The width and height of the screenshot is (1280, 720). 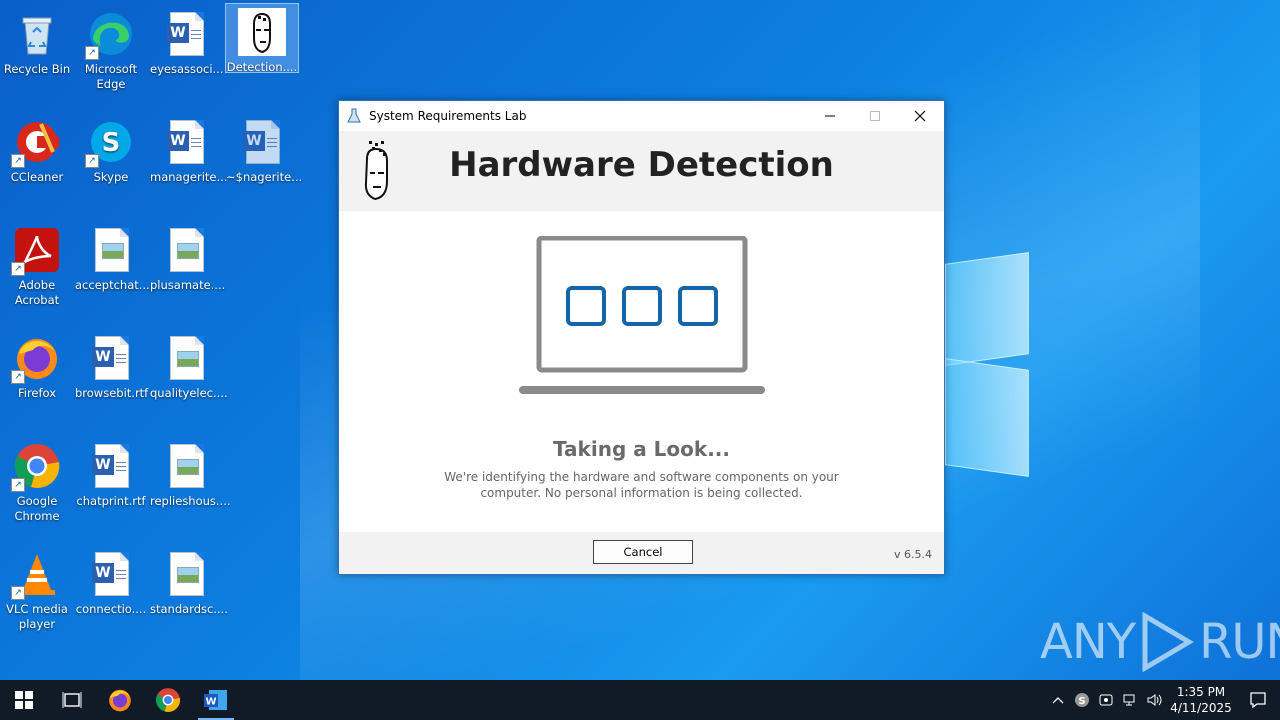 I want to click on desktop-icon-ccleaner: ↗ CCleaner, so click(x=37, y=148).